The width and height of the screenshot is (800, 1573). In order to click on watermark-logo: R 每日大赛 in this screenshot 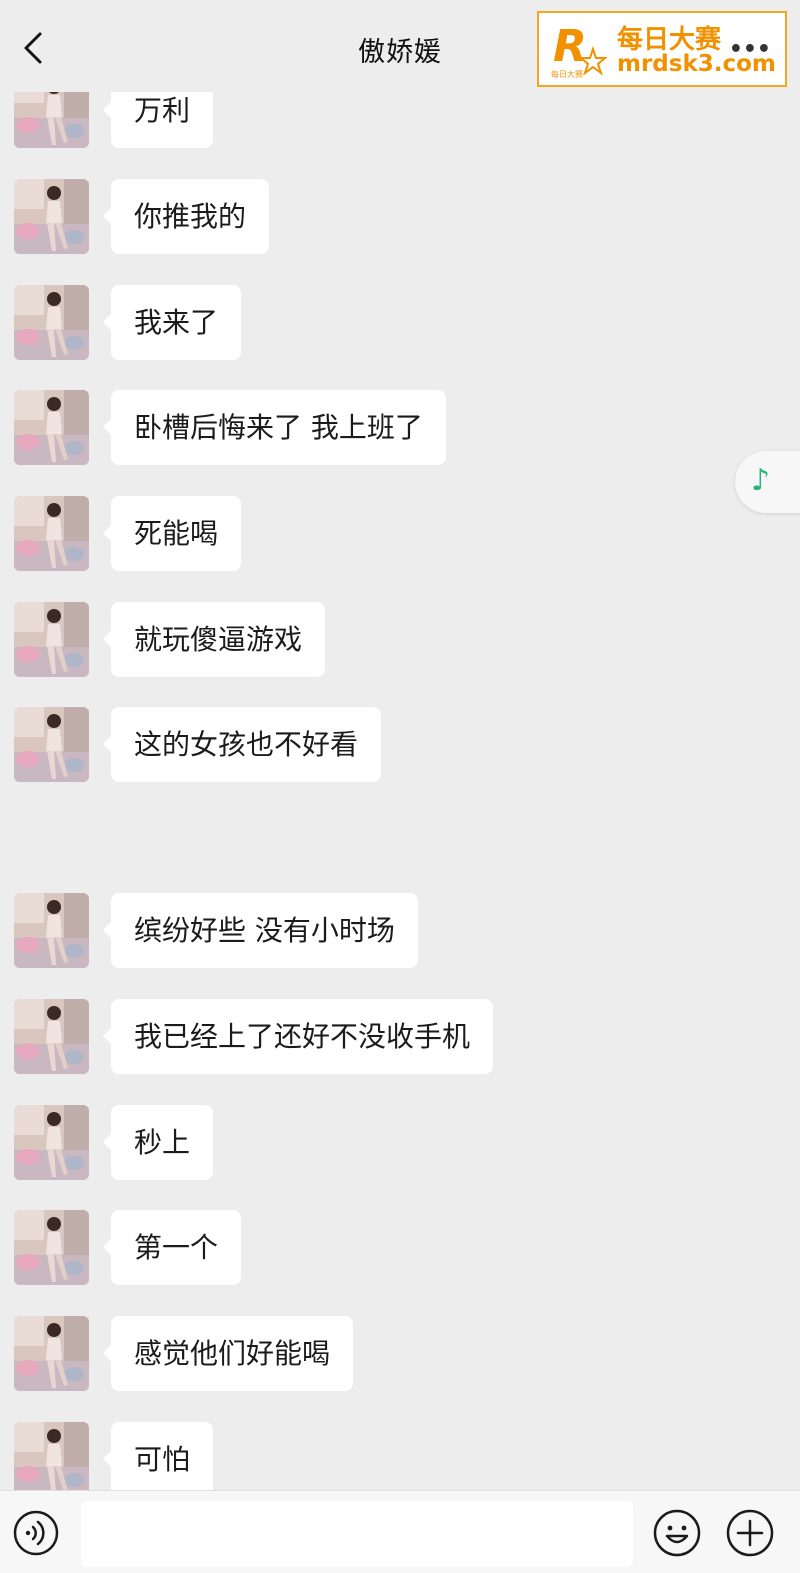, I will do `click(579, 50)`.